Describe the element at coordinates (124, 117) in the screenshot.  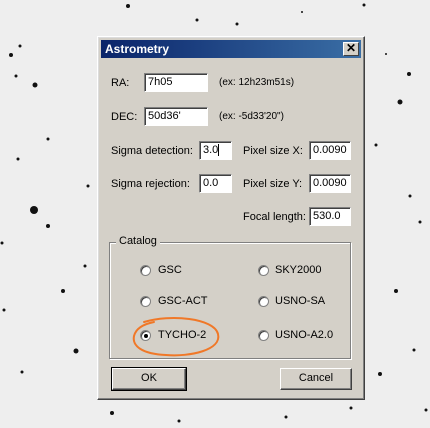
I see `dec-label: DEC:` at that location.